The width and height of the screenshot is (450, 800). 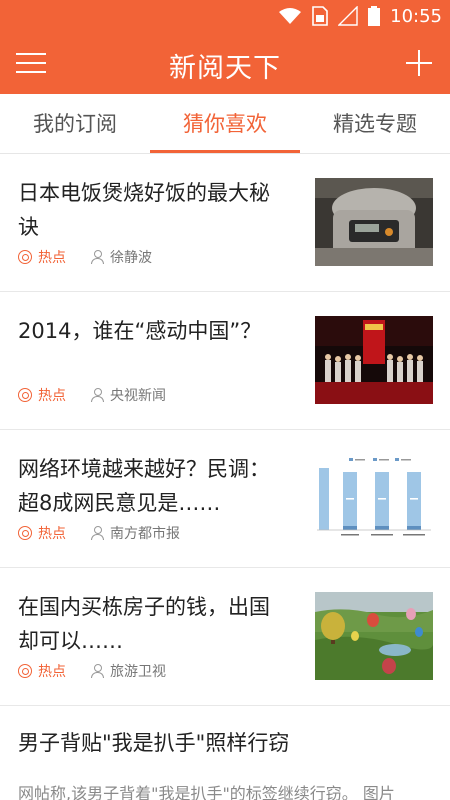 I want to click on news-source: 徐静波, so click(x=121, y=257).